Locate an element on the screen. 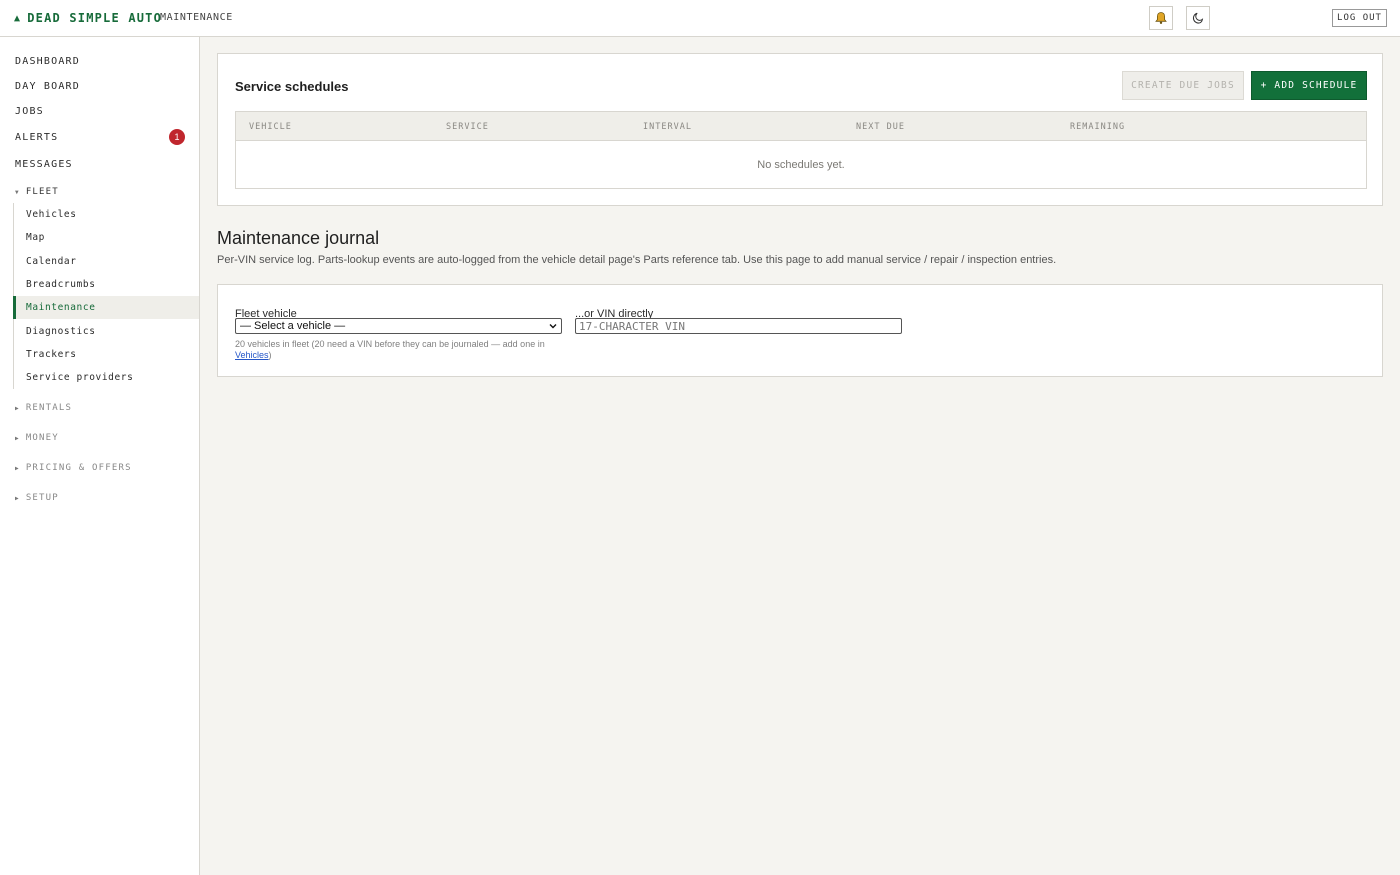 The height and width of the screenshot is (875, 1400). sidebar-item-breadcrumbs: Breadcrumbs is located at coordinates (106, 284).